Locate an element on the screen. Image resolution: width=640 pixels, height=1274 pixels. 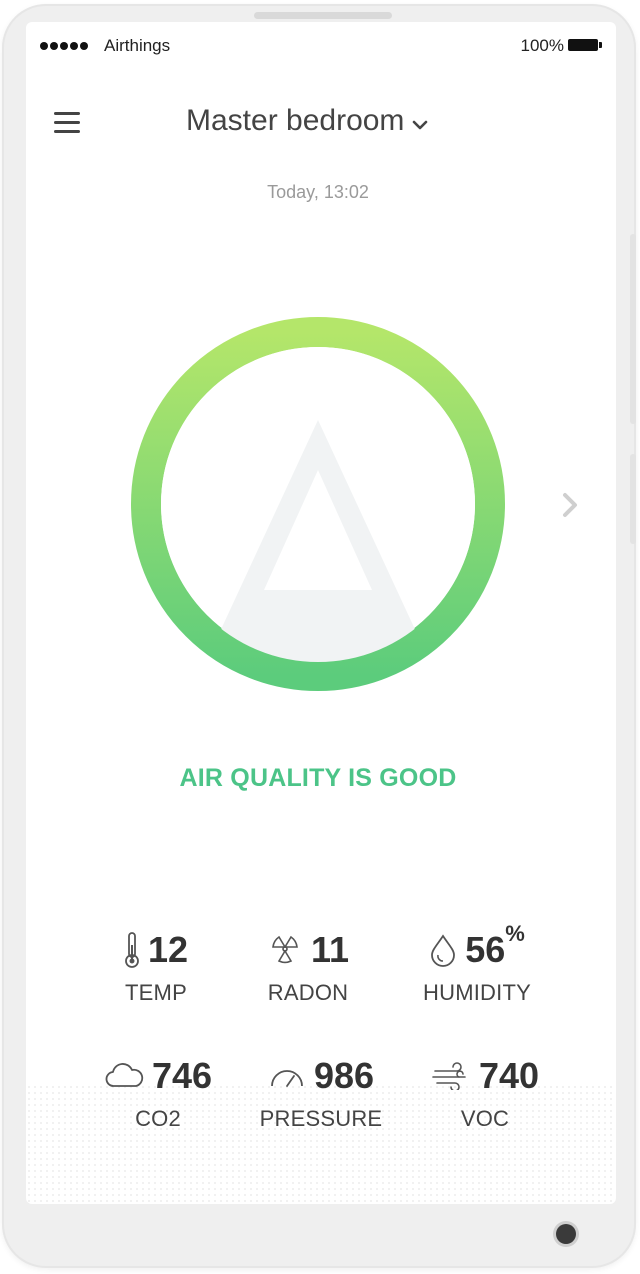
battery-percentage: 100% is located at coordinates (542, 45).